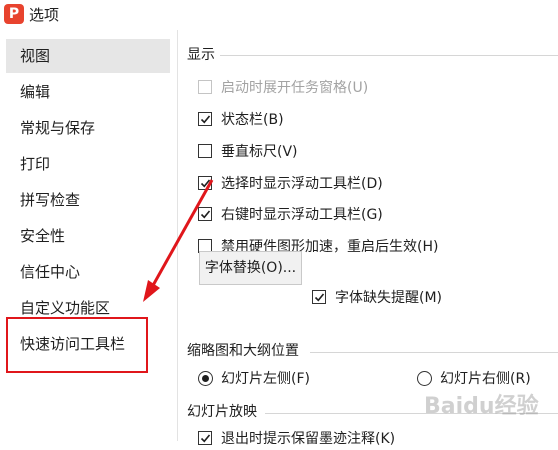 This screenshot has height=450, width=558. I want to click on option-label: 选择时显示浮动工具栏(D), so click(302, 184).